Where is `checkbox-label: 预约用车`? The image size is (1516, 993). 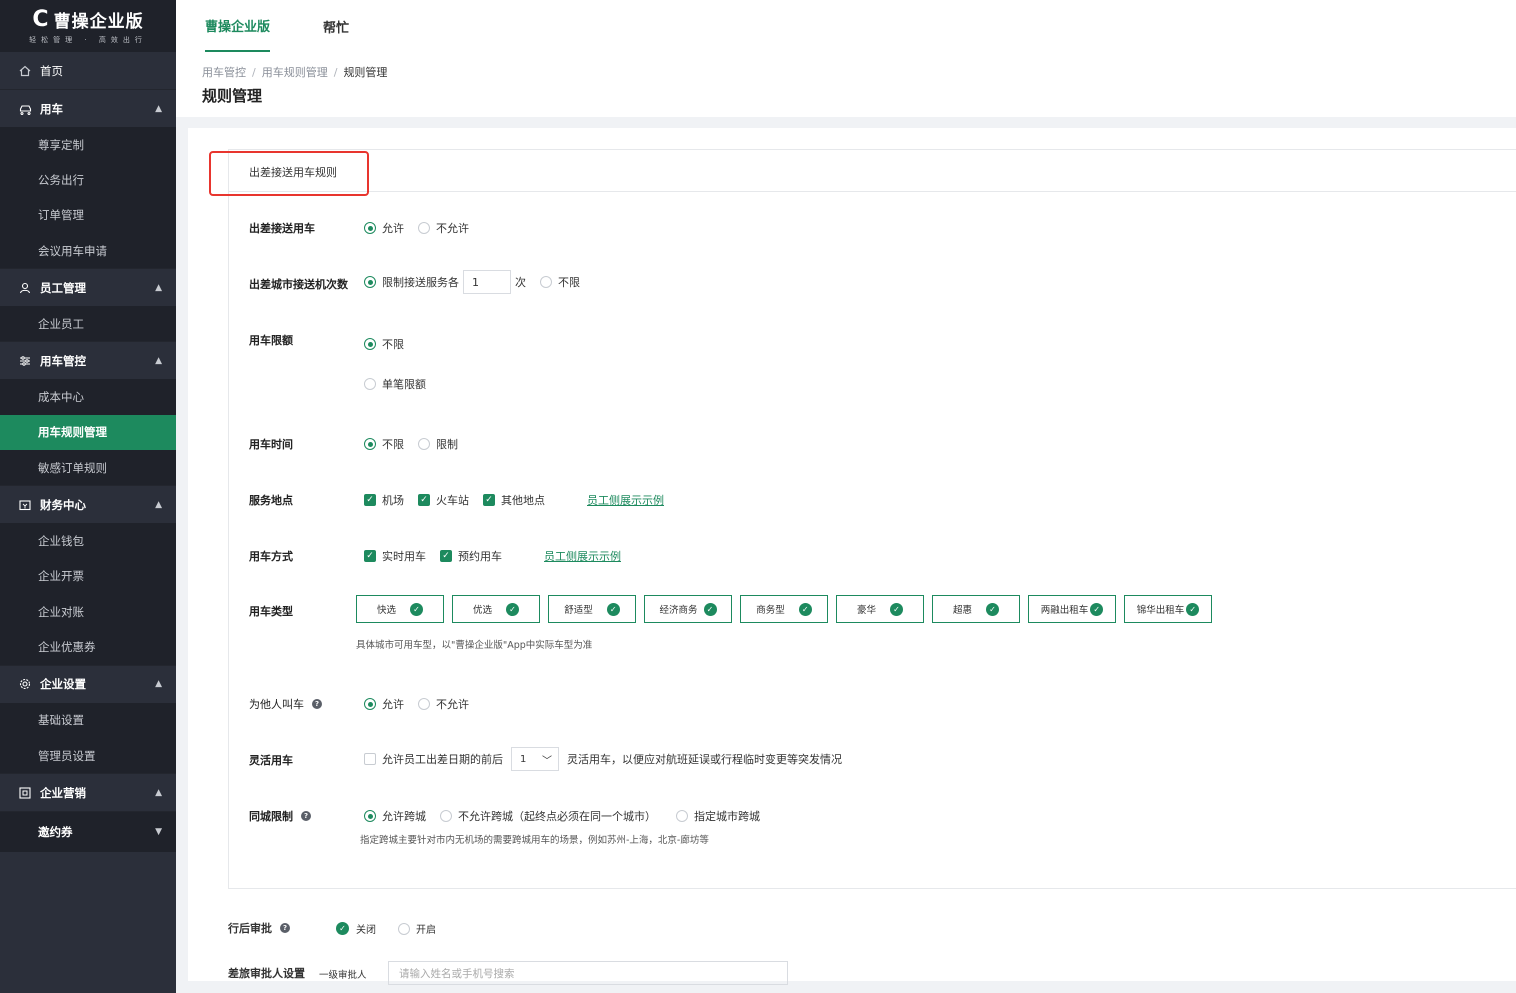
checkbox-label: 预约用车 is located at coordinates (480, 556).